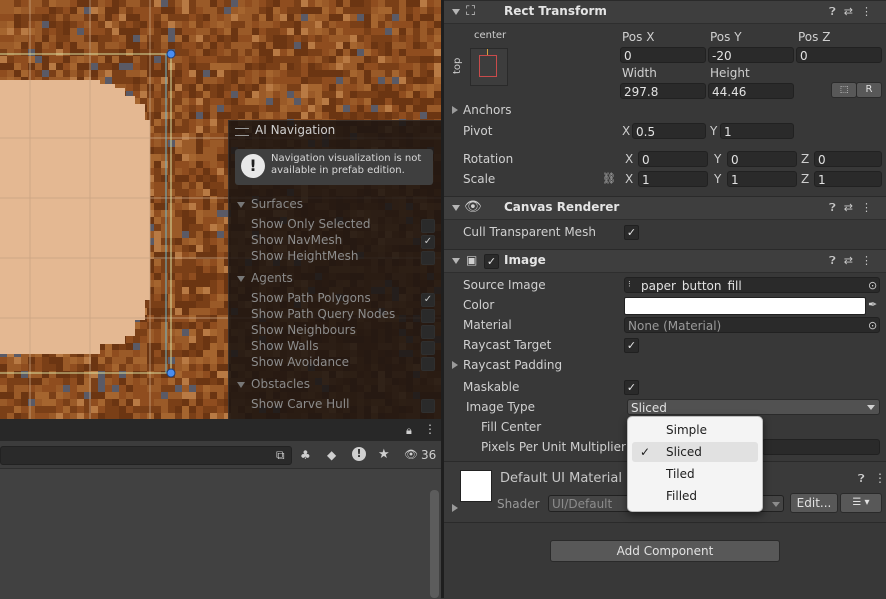  I want to click on project-panel, so click(220, 533).